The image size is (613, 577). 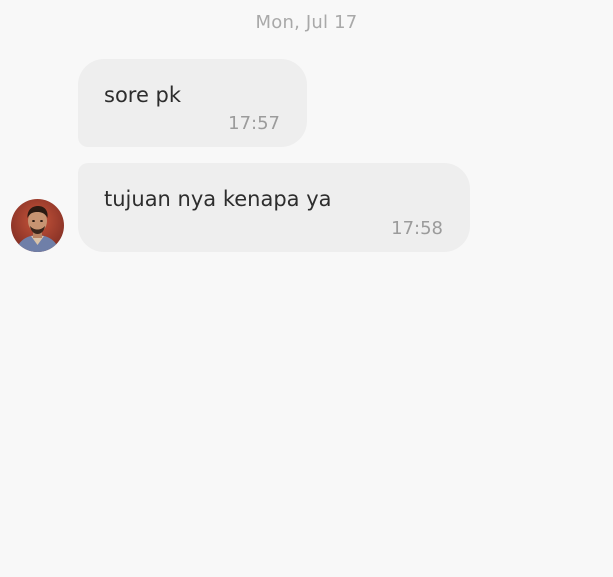 I want to click on date-divider: Mon, Jul 17, so click(x=306, y=22).